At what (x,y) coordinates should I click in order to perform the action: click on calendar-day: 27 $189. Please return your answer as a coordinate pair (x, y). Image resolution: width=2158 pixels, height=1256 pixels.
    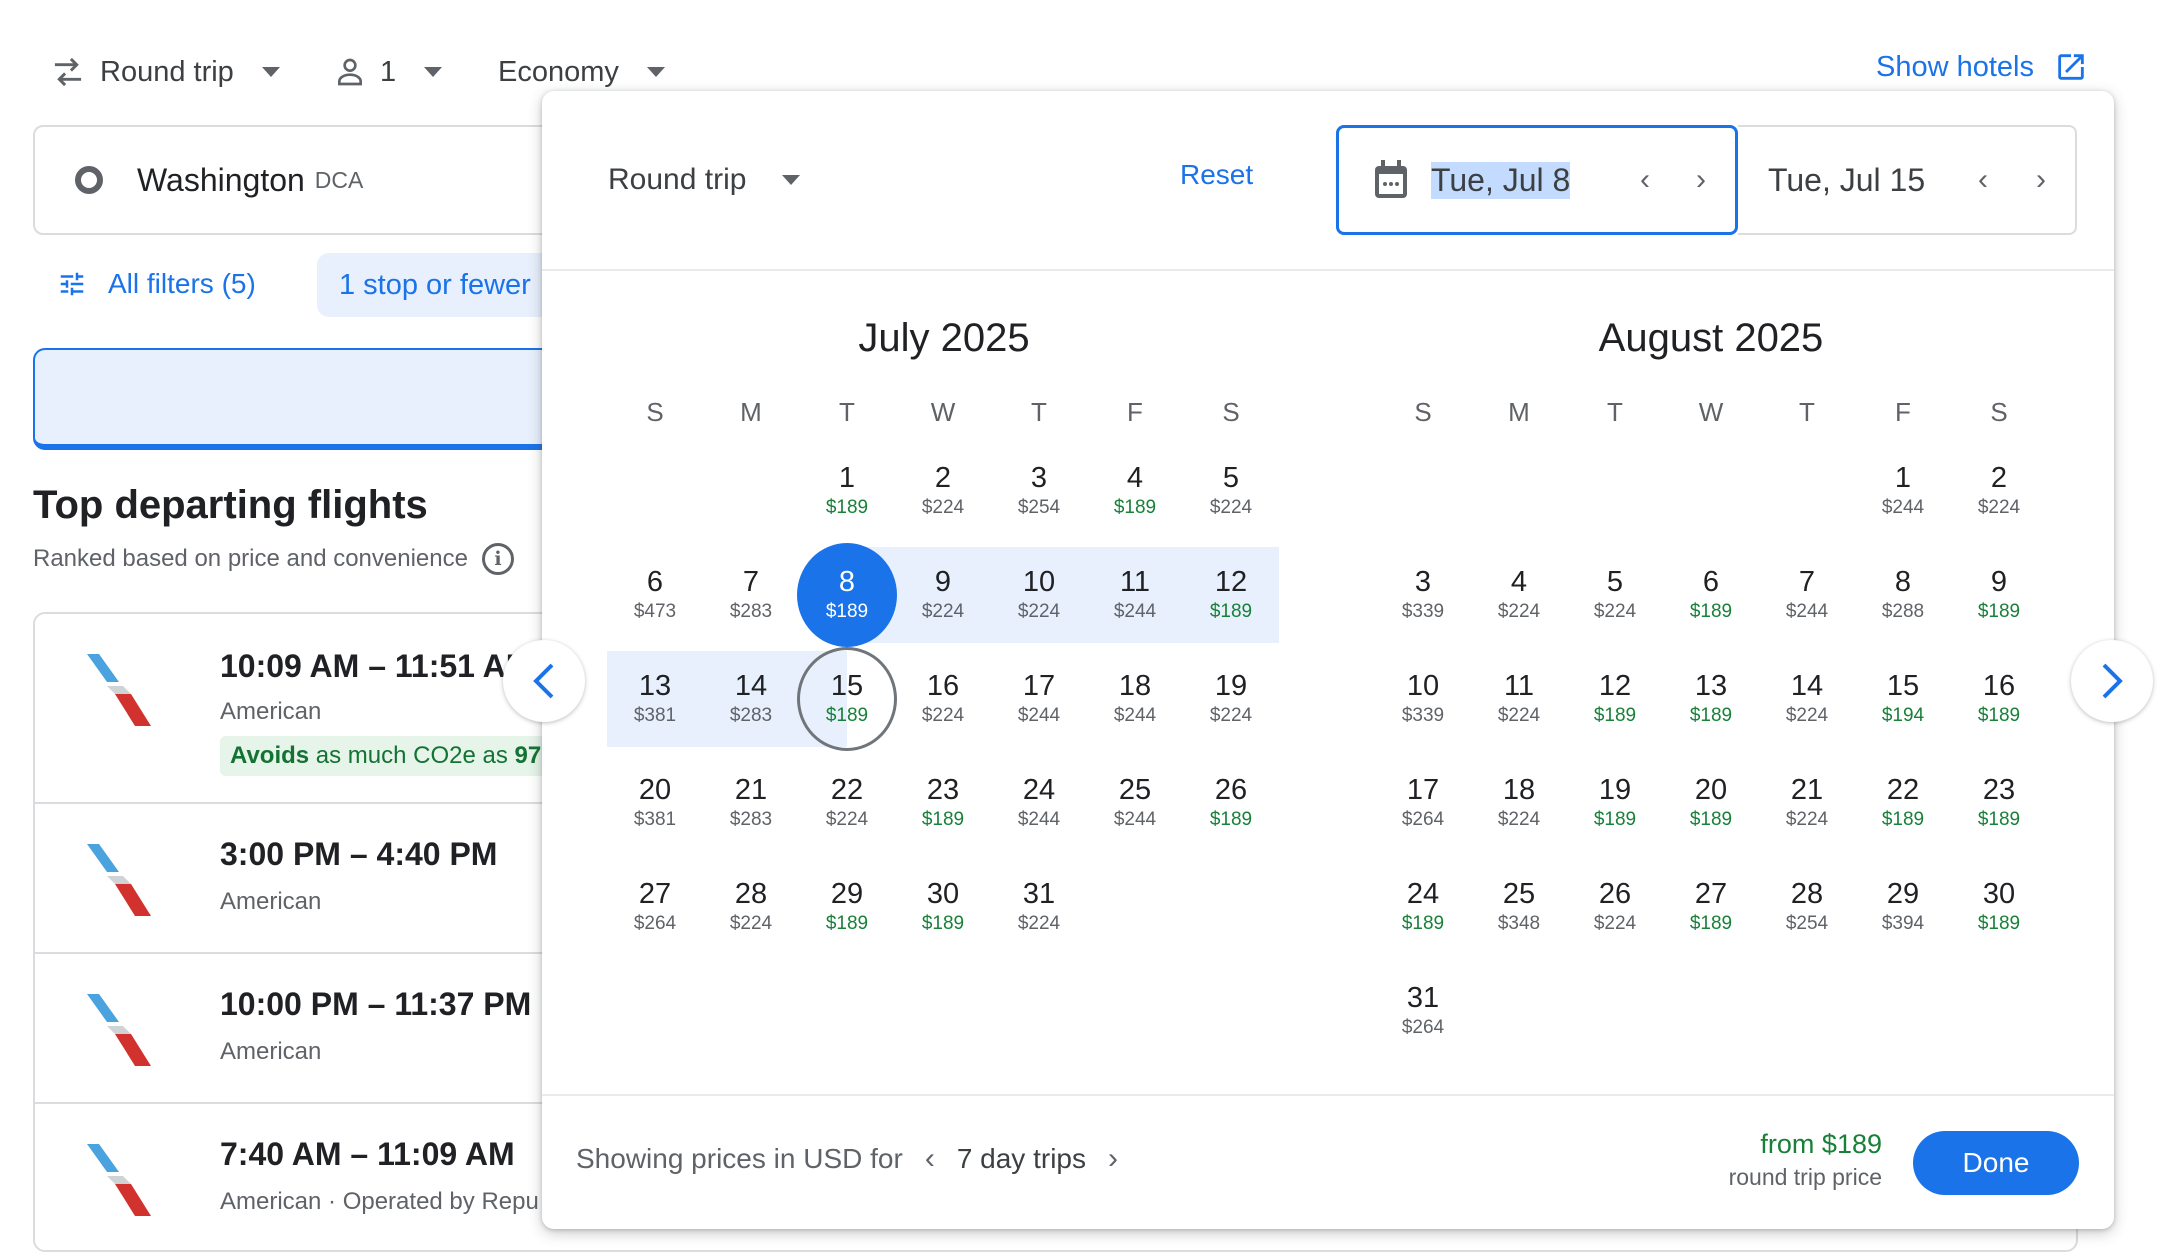
    Looking at the image, I should click on (1711, 907).